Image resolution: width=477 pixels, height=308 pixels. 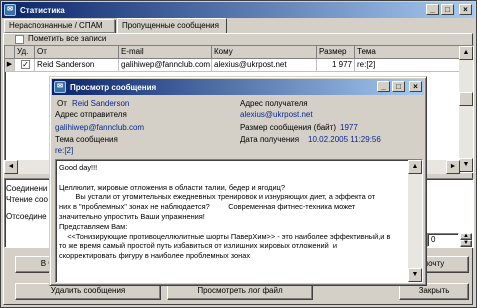 I want to click on message-body-line: Good day!!!, so click(x=78, y=167).